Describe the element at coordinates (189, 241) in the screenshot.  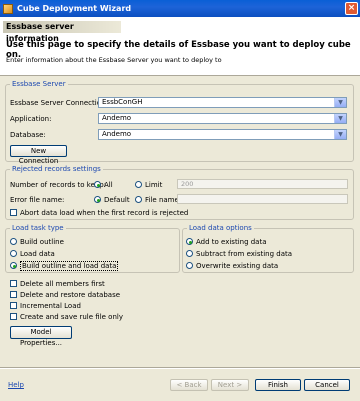
I see `add-existing-radio` at that location.